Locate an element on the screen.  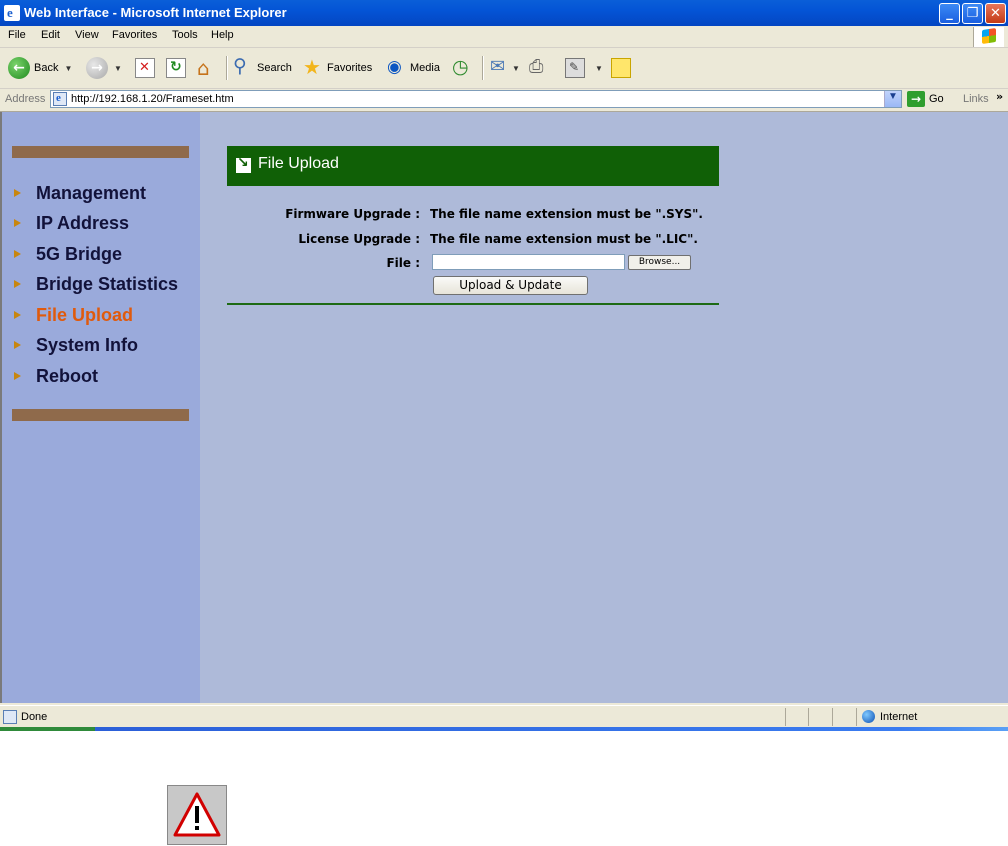
go-arrow-icon: → is located at coordinates (916, 99).